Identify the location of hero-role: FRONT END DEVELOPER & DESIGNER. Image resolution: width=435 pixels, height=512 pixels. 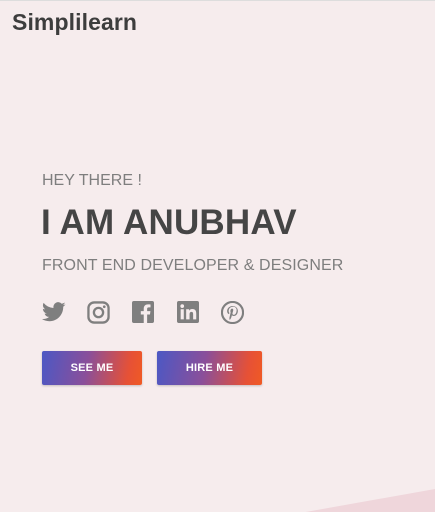
(193, 265).